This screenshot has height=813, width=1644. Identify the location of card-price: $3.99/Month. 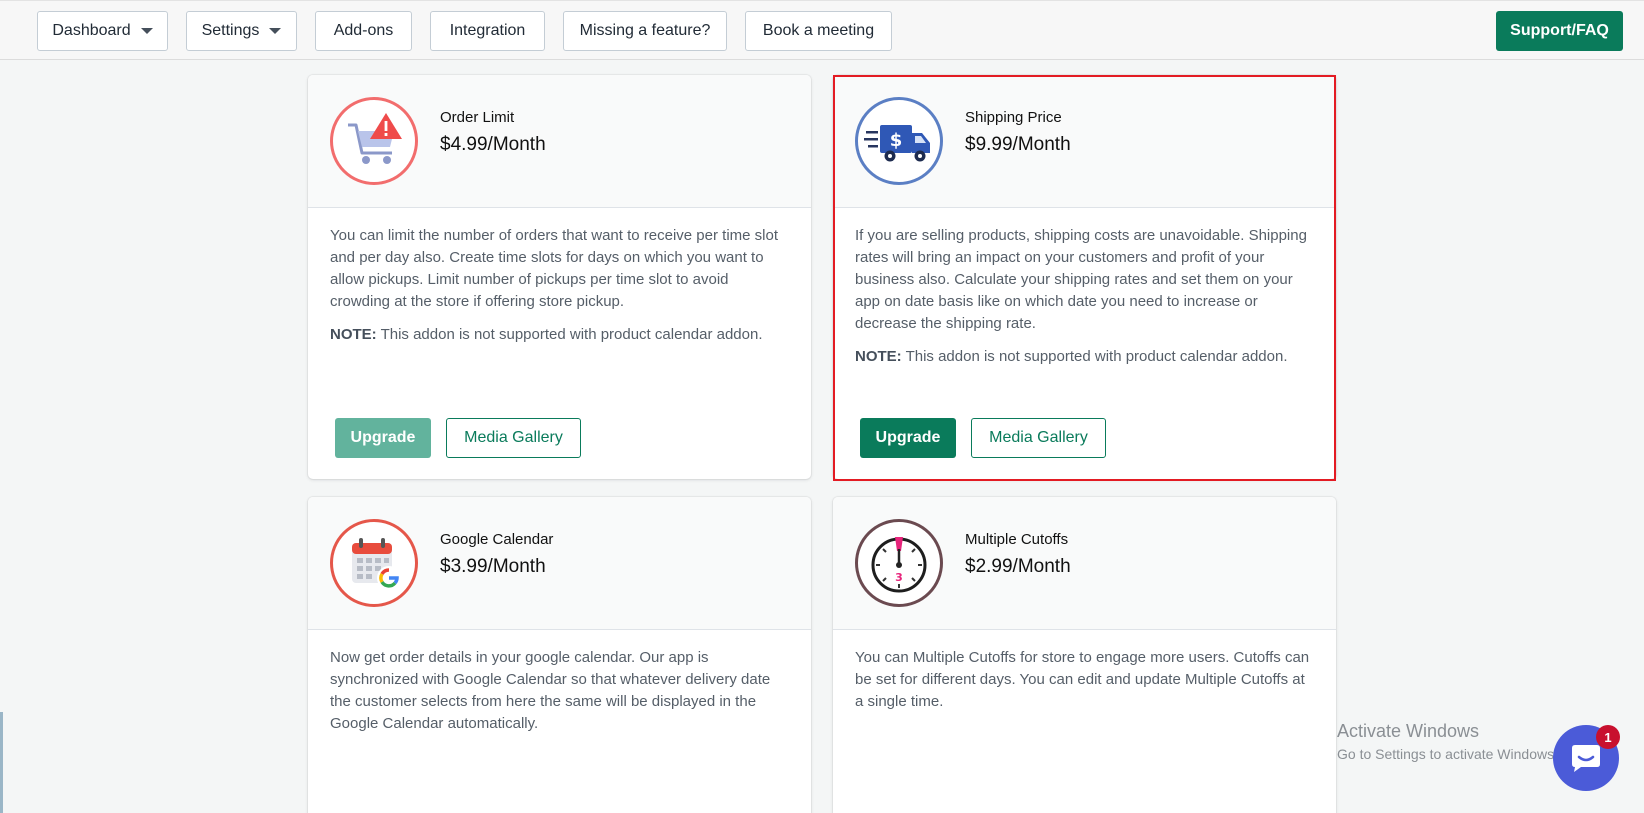
(493, 566).